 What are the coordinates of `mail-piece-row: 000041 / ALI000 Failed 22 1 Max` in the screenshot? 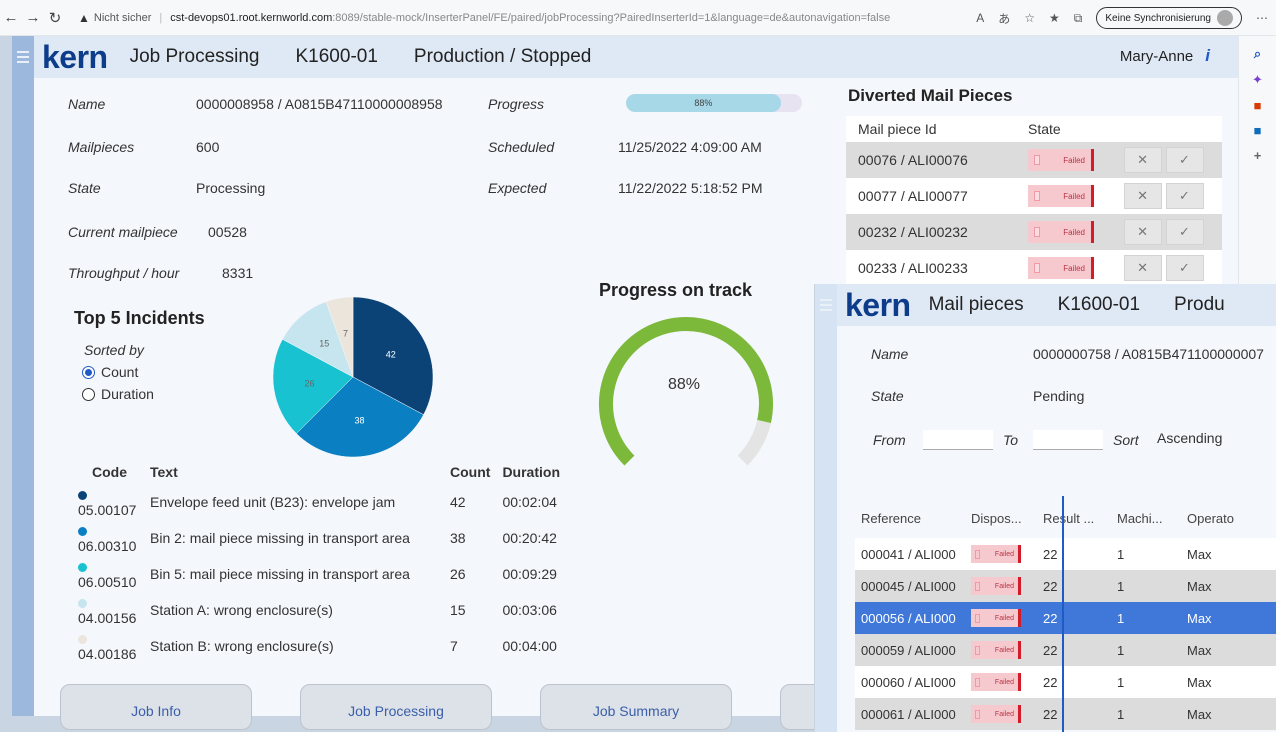 It's located at (1065, 554).